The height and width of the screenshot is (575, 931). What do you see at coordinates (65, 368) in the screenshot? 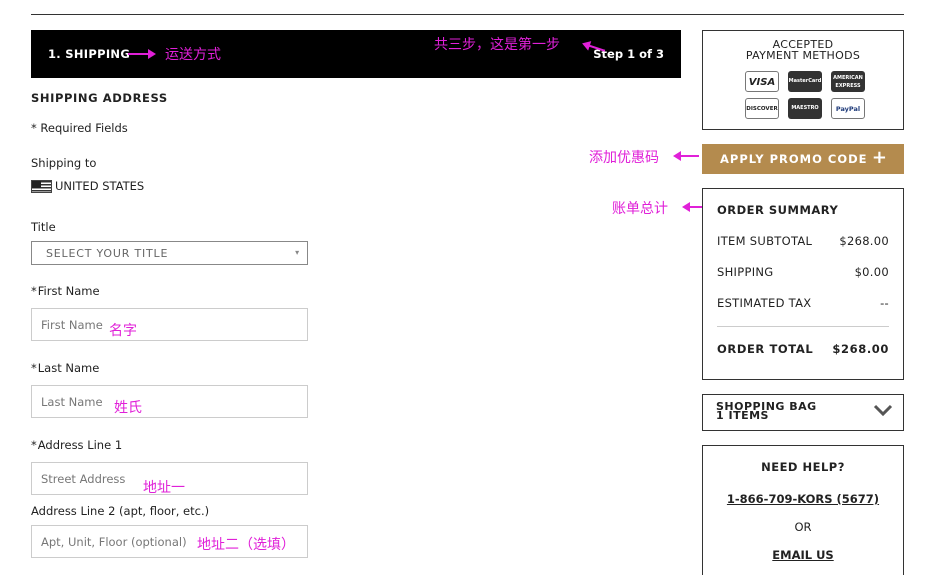
I see `last-name-label: *Last Name` at bounding box center [65, 368].